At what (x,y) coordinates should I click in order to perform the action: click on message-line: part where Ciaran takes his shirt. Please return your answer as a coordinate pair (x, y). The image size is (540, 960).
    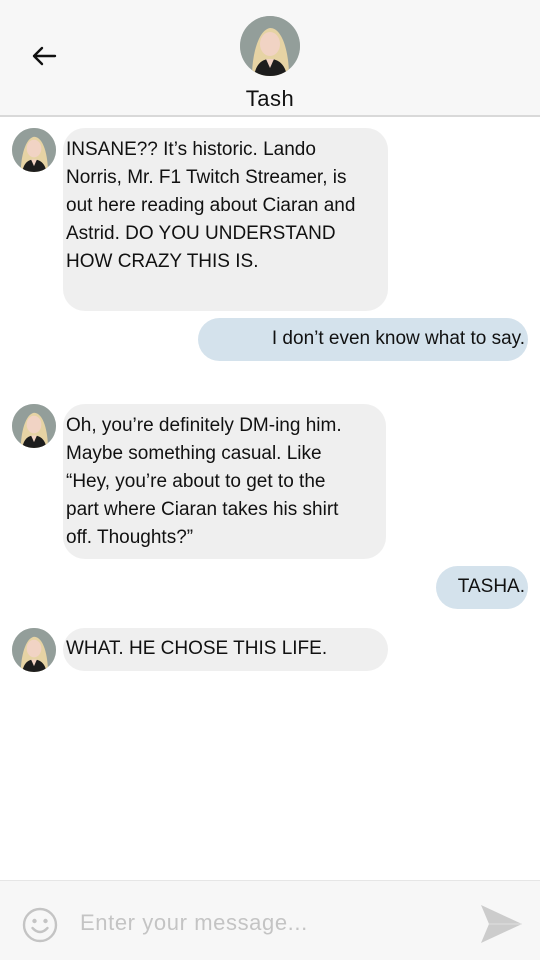
    Looking at the image, I should click on (202, 509).